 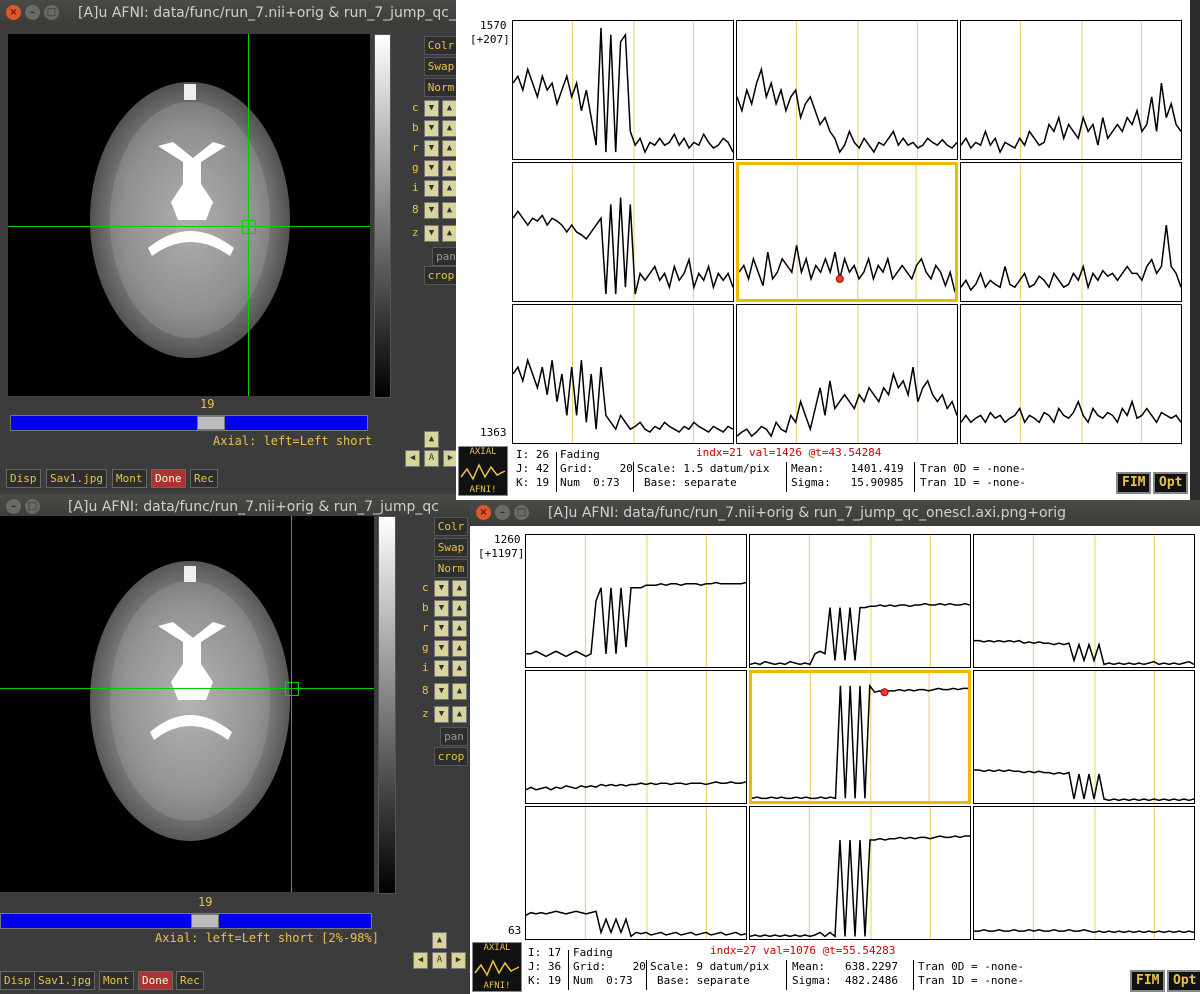 I want to click on pan-button: pan, so click(x=454, y=736).